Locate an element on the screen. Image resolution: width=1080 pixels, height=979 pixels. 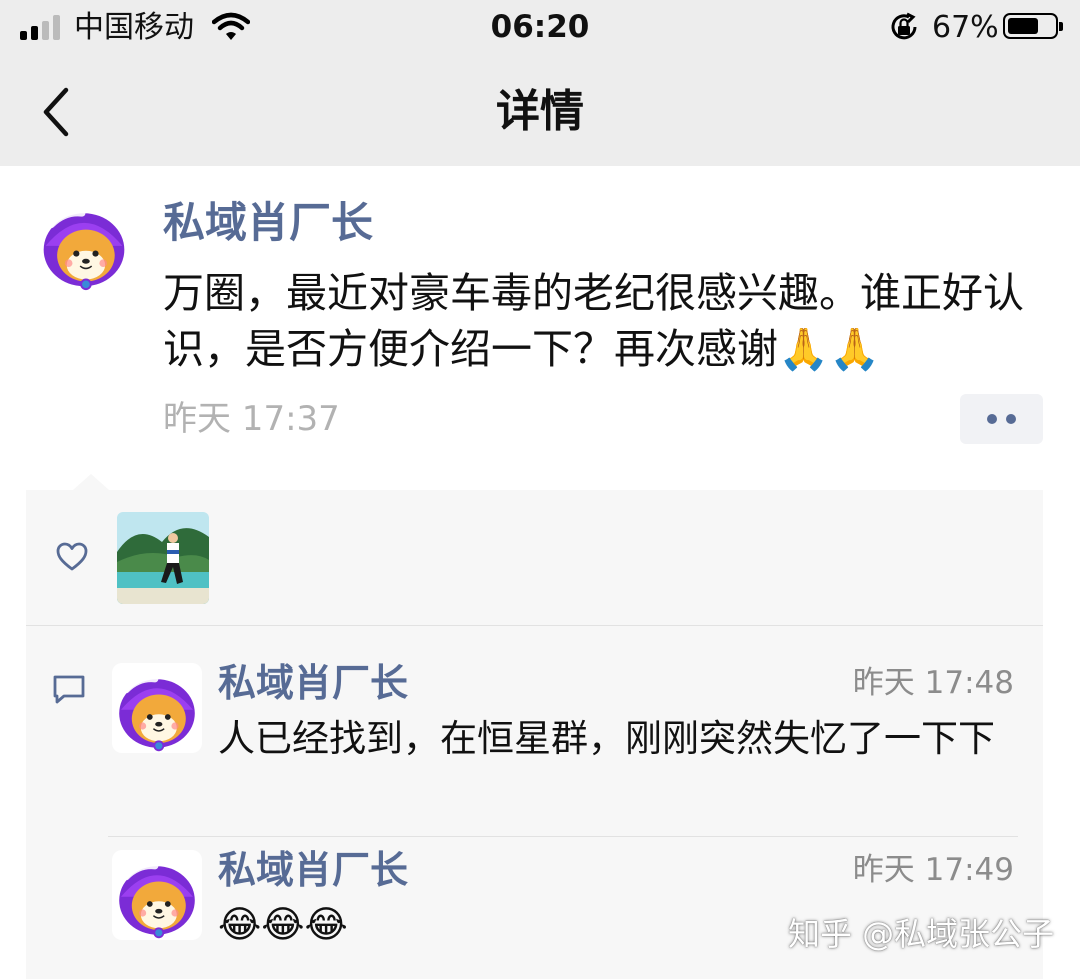
likes-divider is located at coordinates (534, 625).